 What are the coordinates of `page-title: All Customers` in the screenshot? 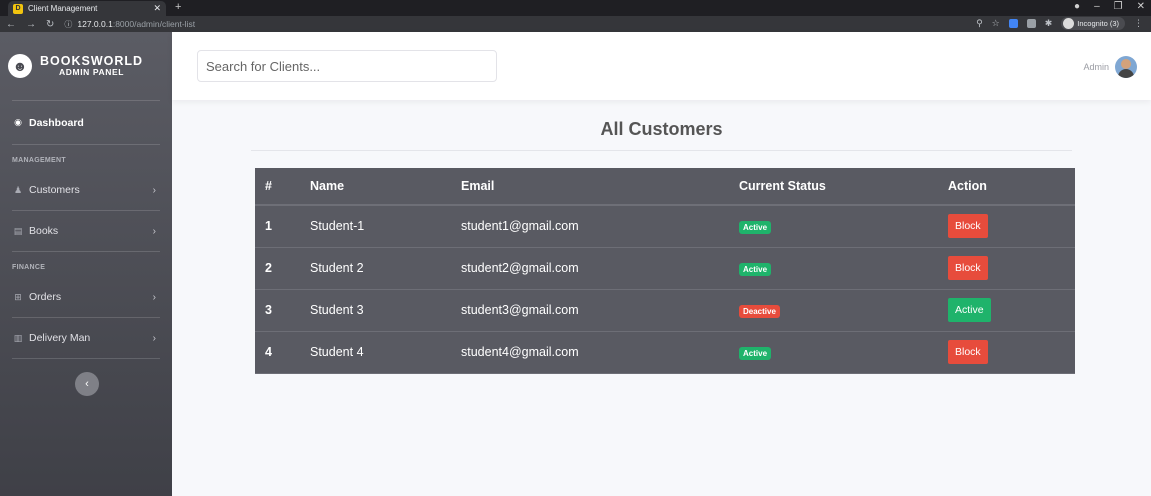 It's located at (661, 129).